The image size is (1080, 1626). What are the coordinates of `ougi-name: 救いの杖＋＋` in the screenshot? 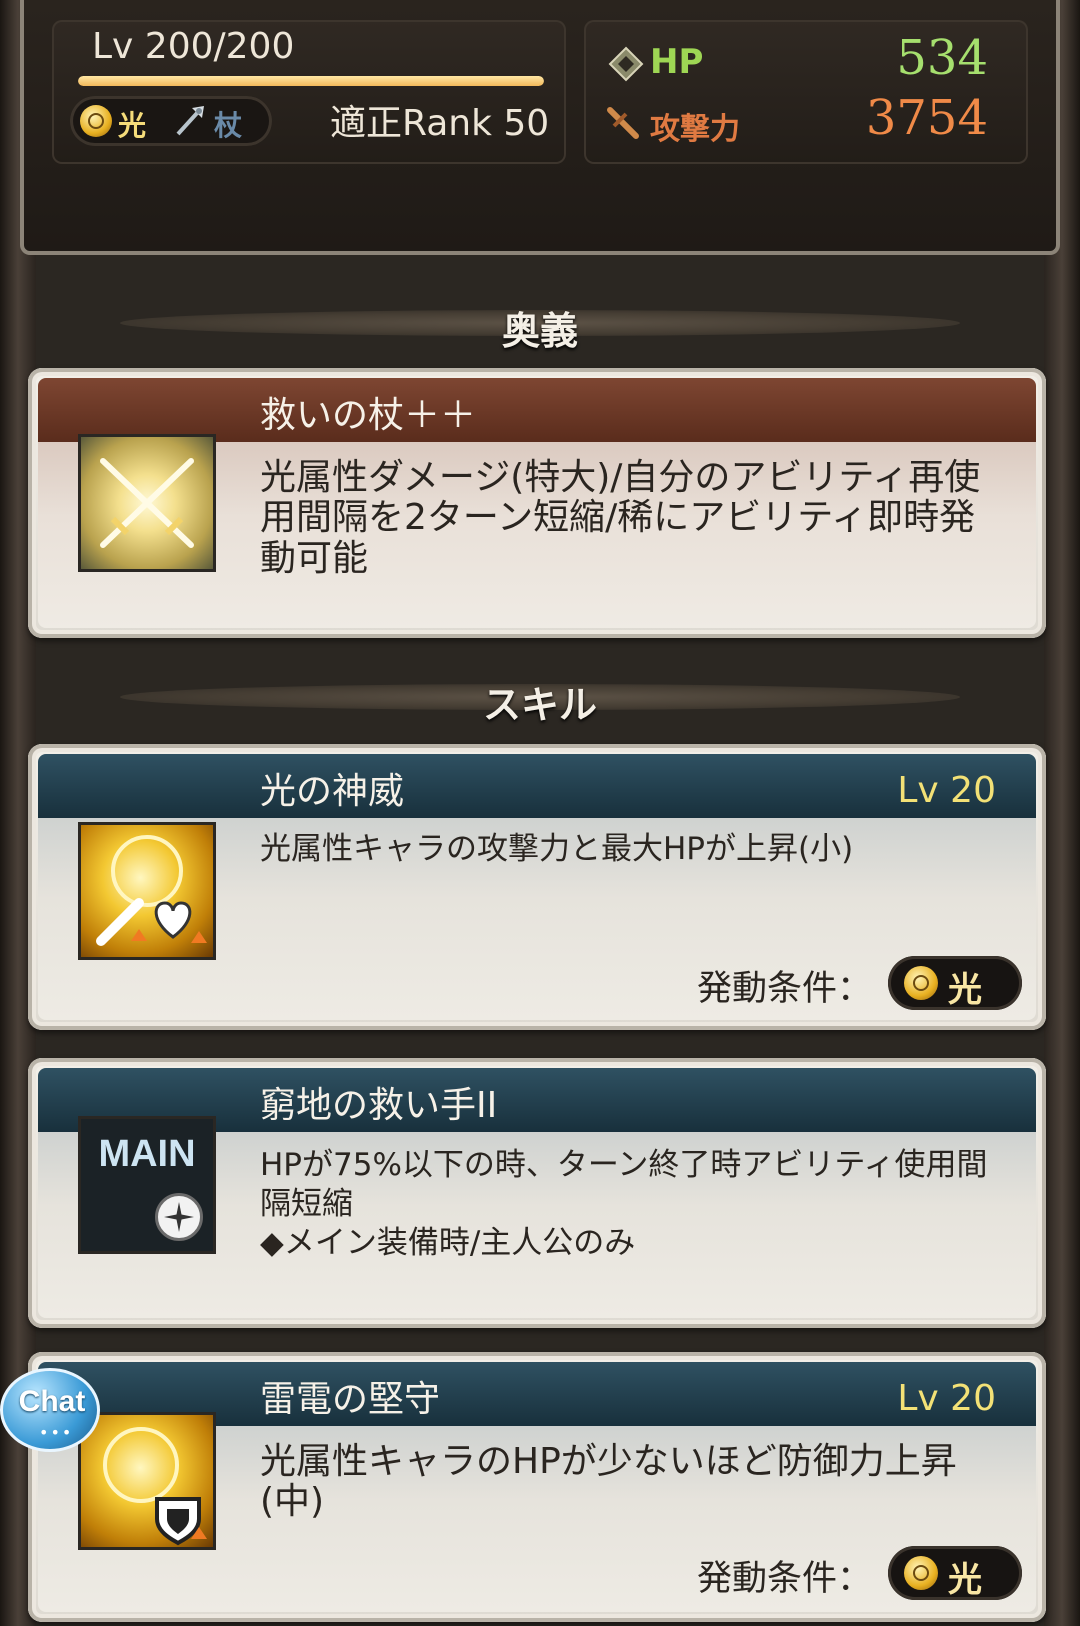 It's located at (368, 415).